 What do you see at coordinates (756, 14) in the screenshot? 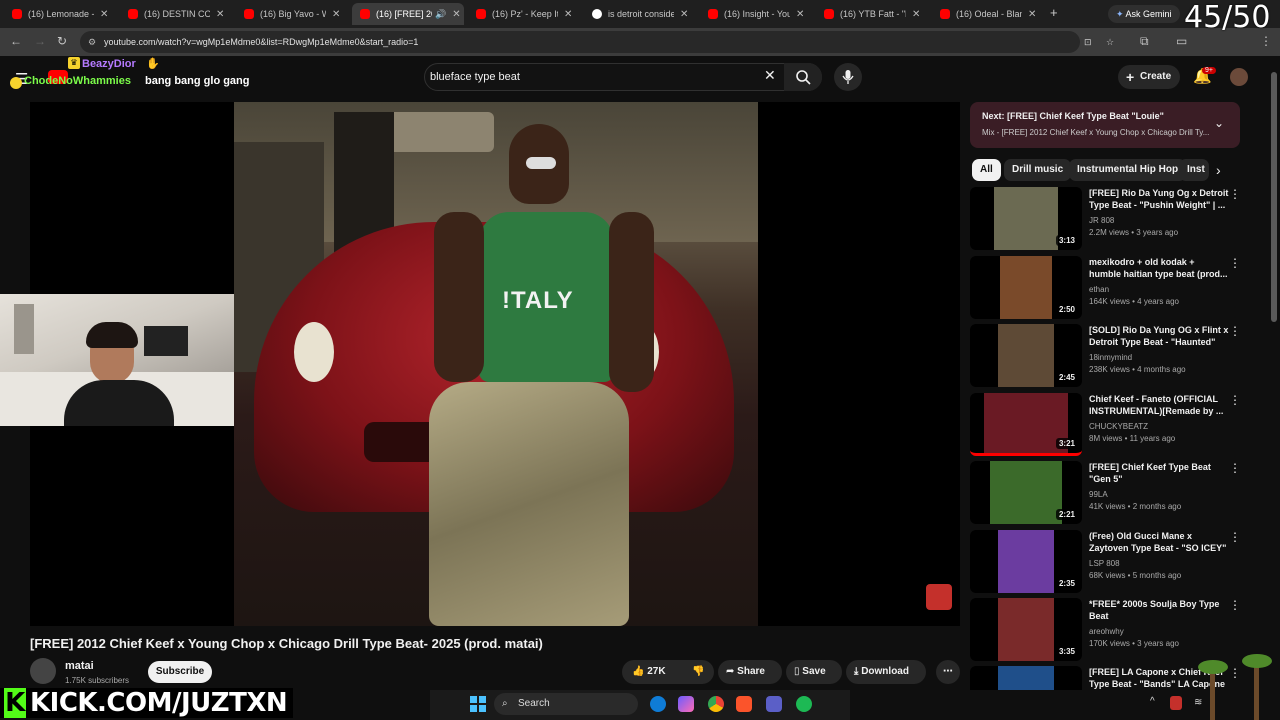
I see `browser-tab: (16) Insight - YouTu ✕` at bounding box center [756, 14].